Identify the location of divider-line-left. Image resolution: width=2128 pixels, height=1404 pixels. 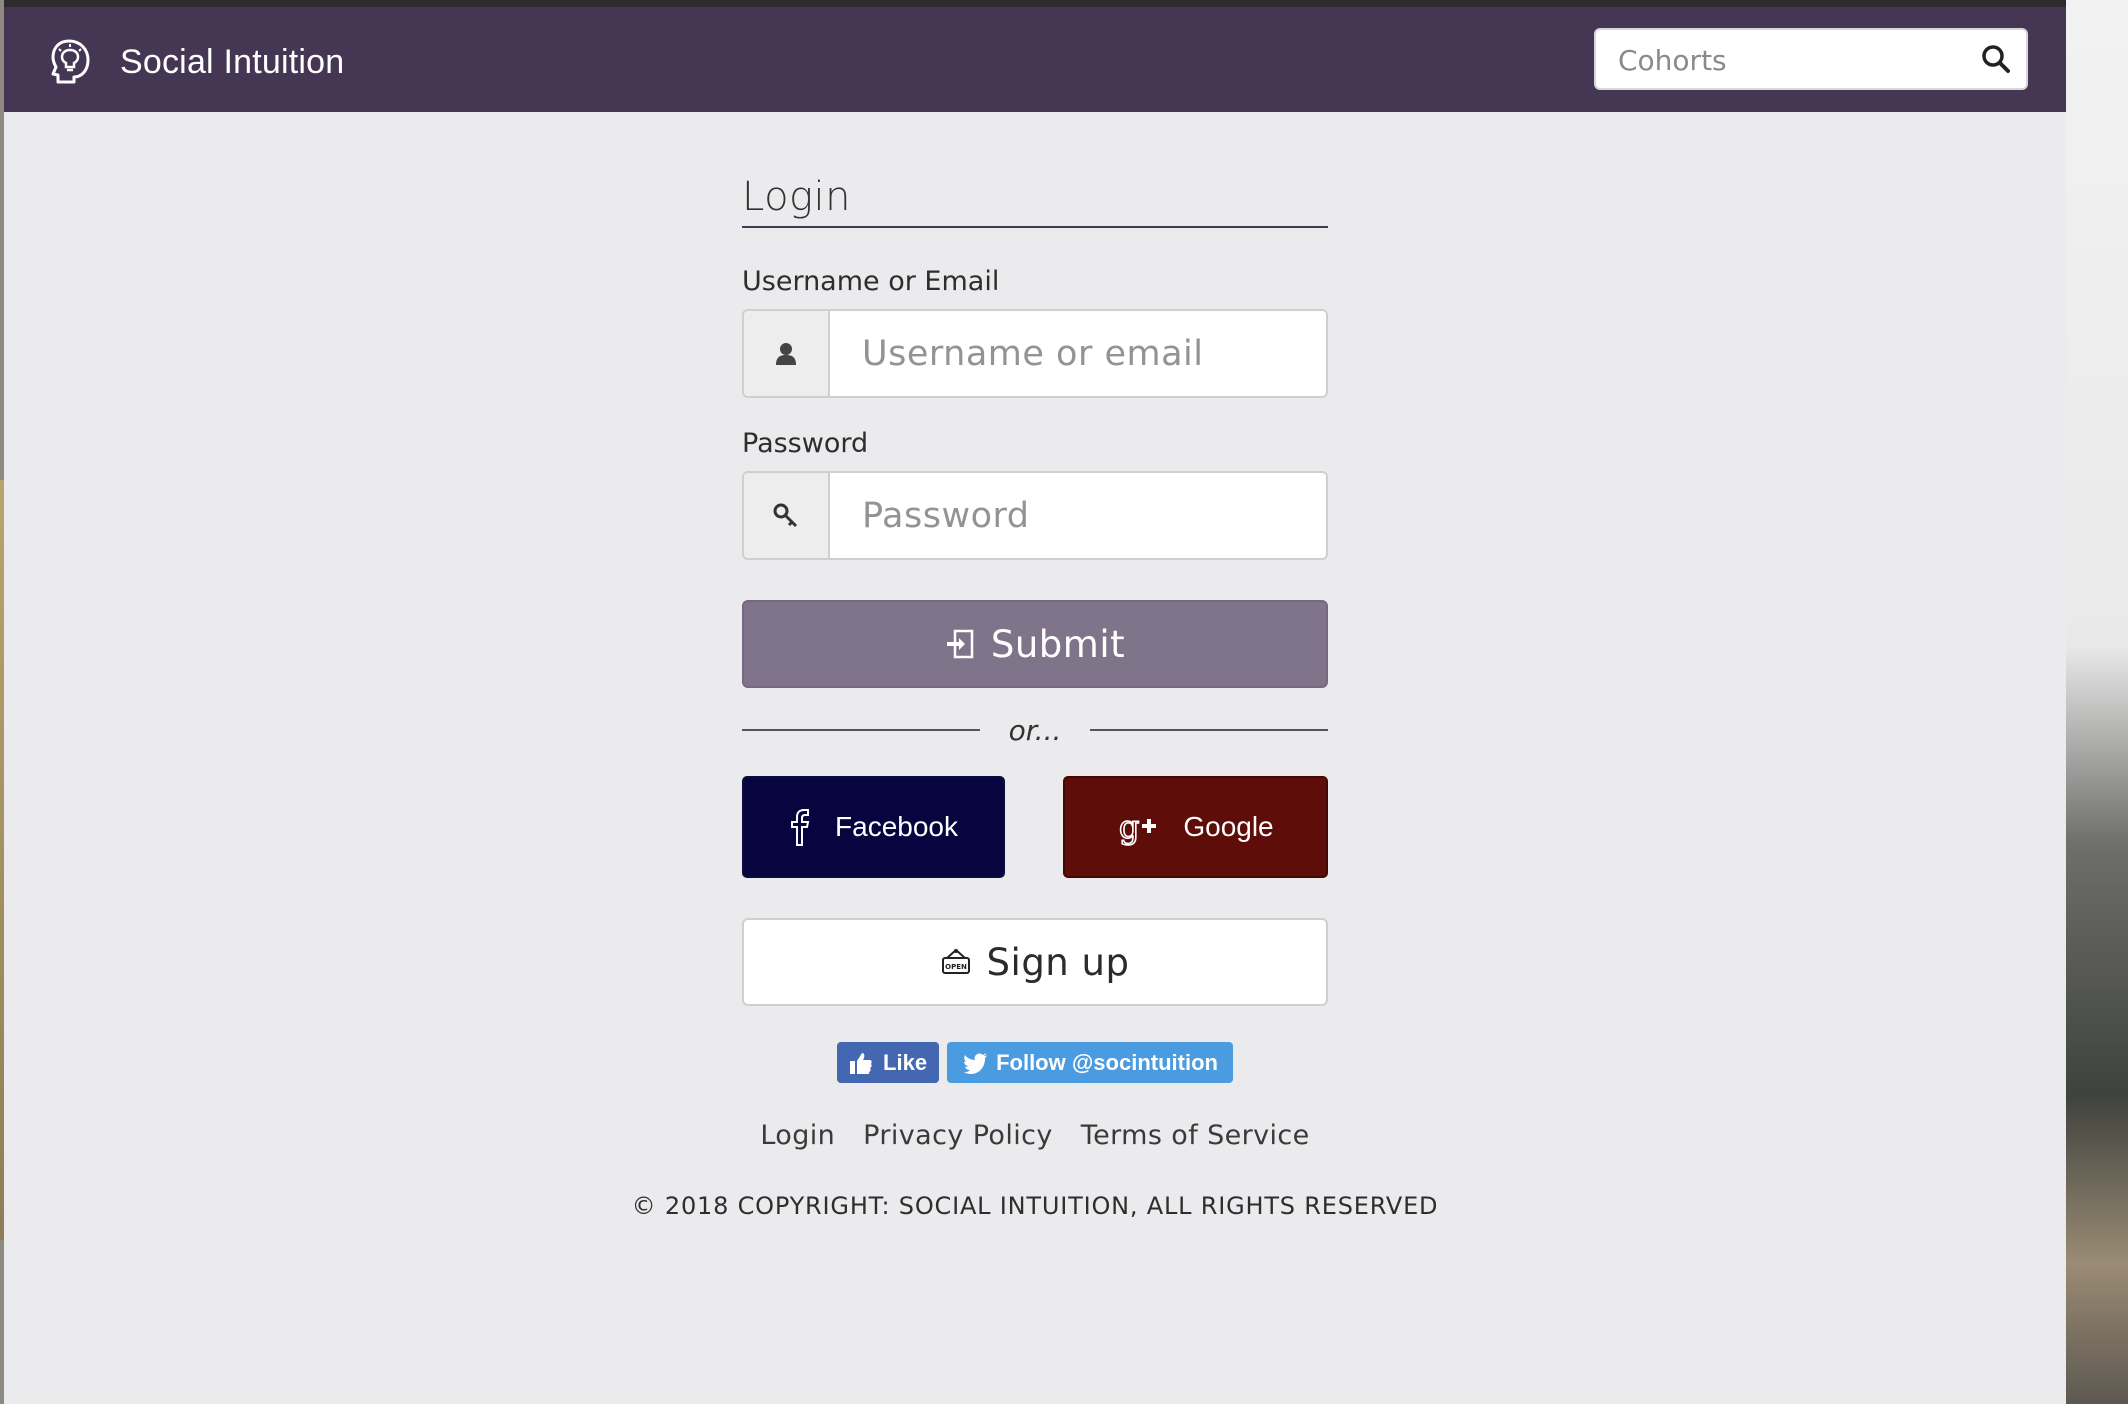
(861, 730).